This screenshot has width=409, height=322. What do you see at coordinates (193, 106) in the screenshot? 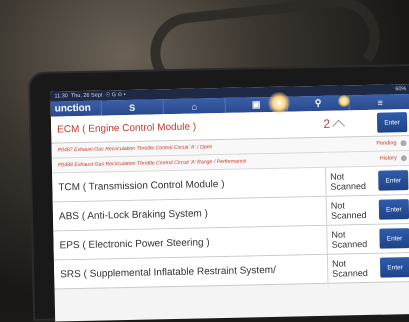
I see `home-icon: ⌂` at bounding box center [193, 106].